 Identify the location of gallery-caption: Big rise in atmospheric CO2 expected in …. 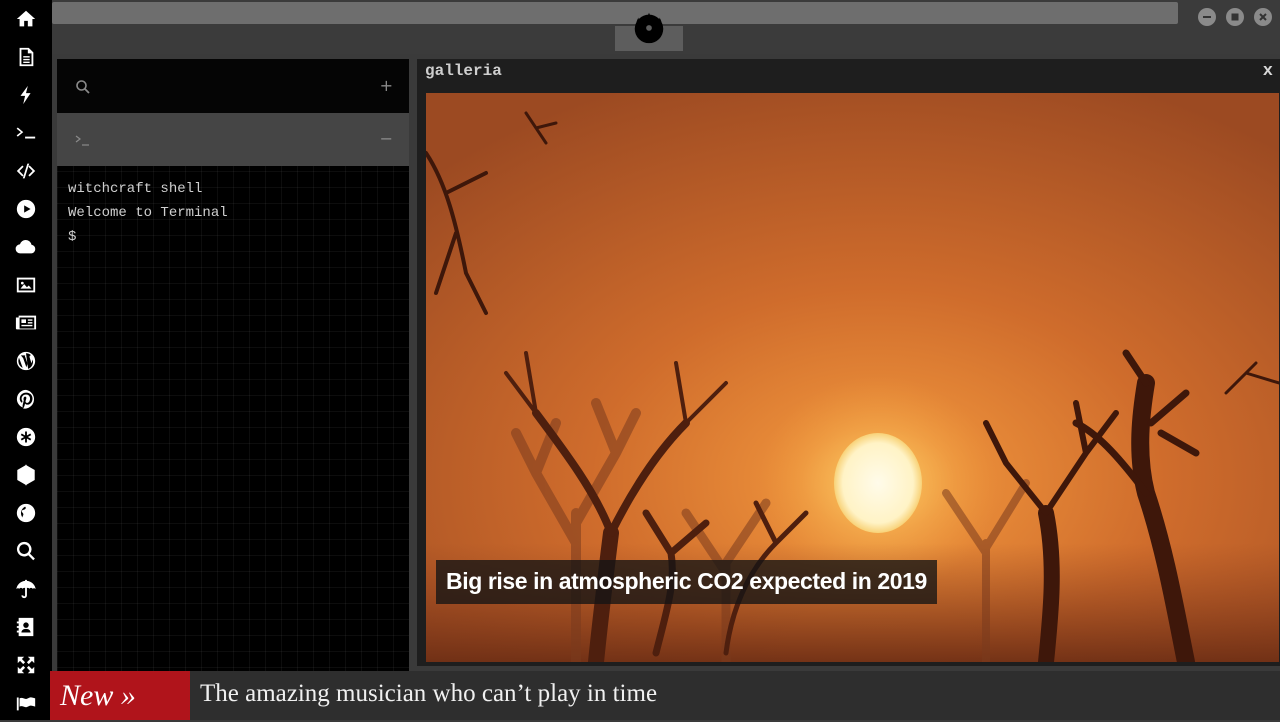
(686, 582).